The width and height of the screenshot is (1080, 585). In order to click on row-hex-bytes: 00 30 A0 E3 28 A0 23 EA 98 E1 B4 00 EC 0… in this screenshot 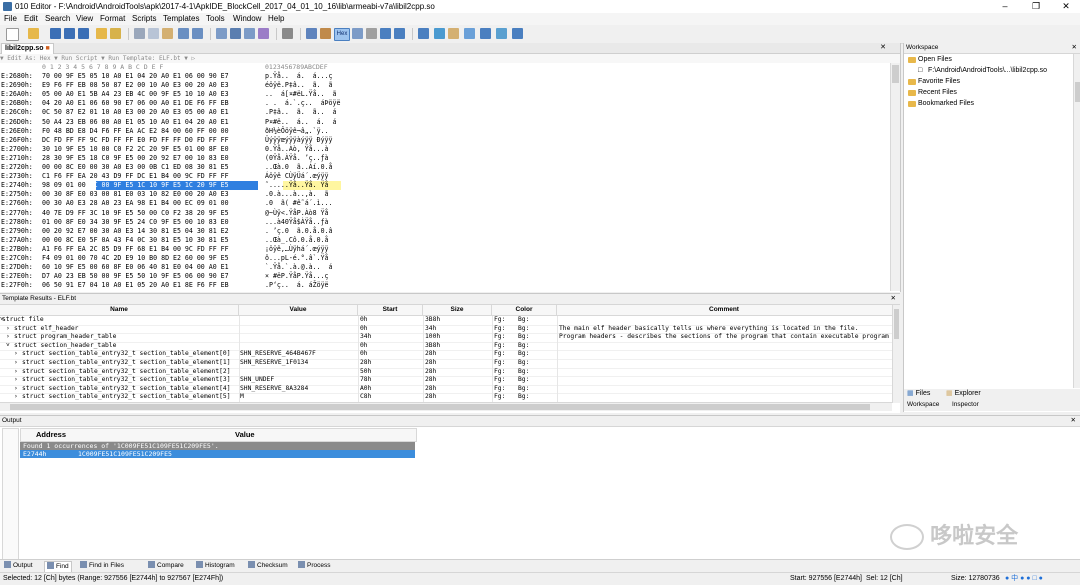, I will do `click(151, 203)`.